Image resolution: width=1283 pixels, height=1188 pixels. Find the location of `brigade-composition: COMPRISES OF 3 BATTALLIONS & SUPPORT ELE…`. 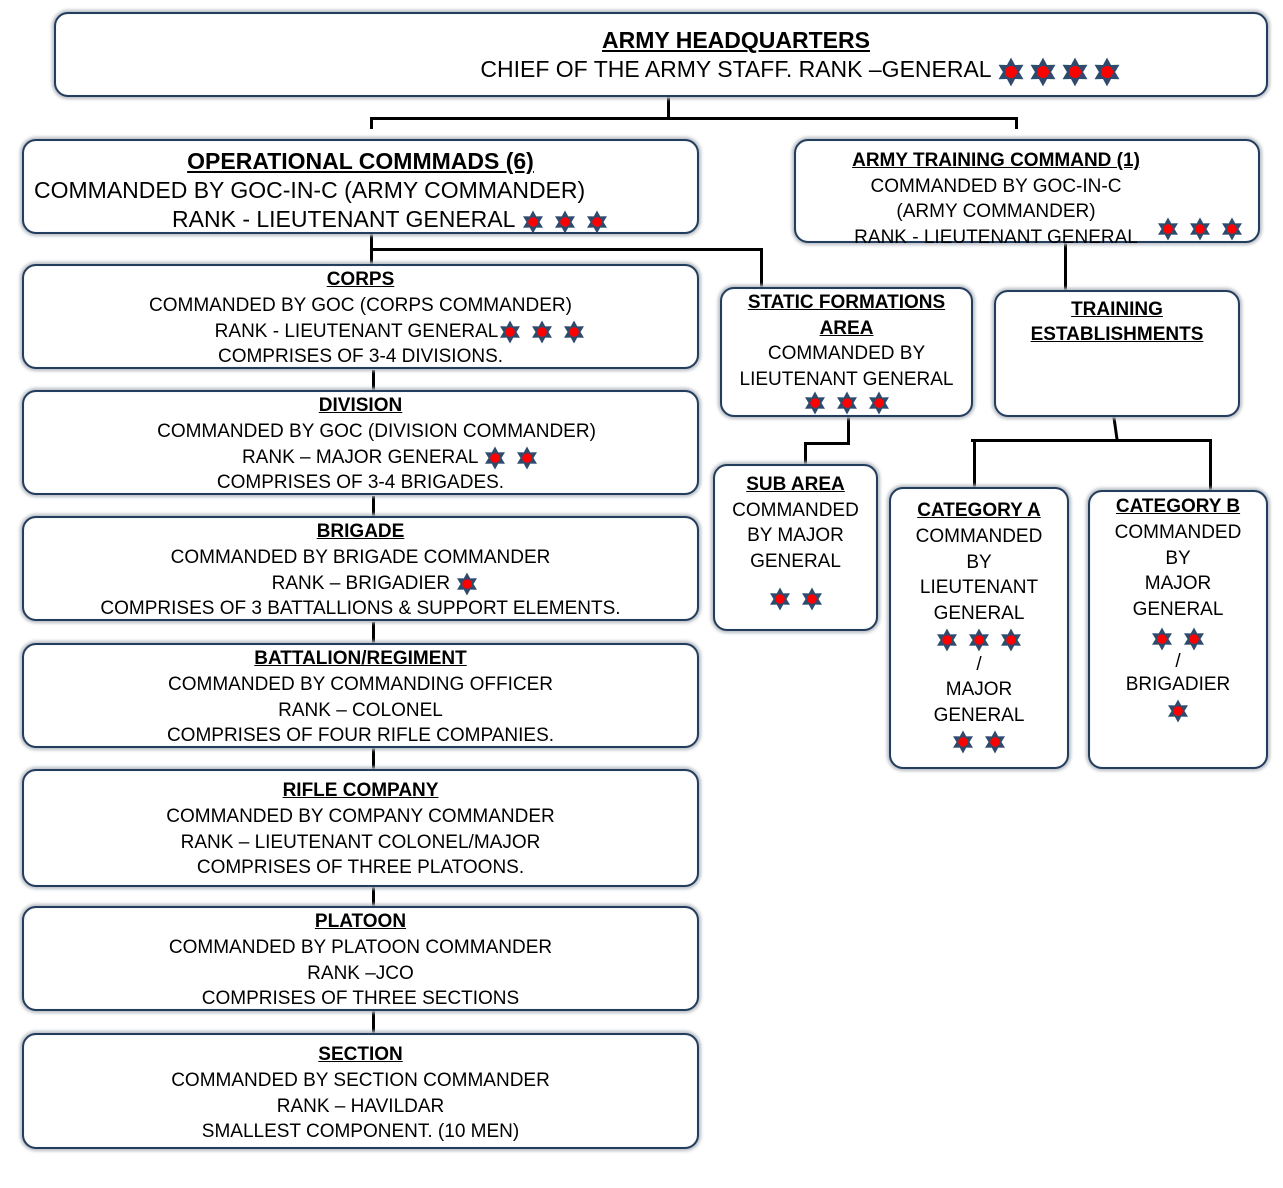

brigade-composition: COMPRISES OF 3 BATTALLIONS & SUPPORT ELE… is located at coordinates (360, 609).